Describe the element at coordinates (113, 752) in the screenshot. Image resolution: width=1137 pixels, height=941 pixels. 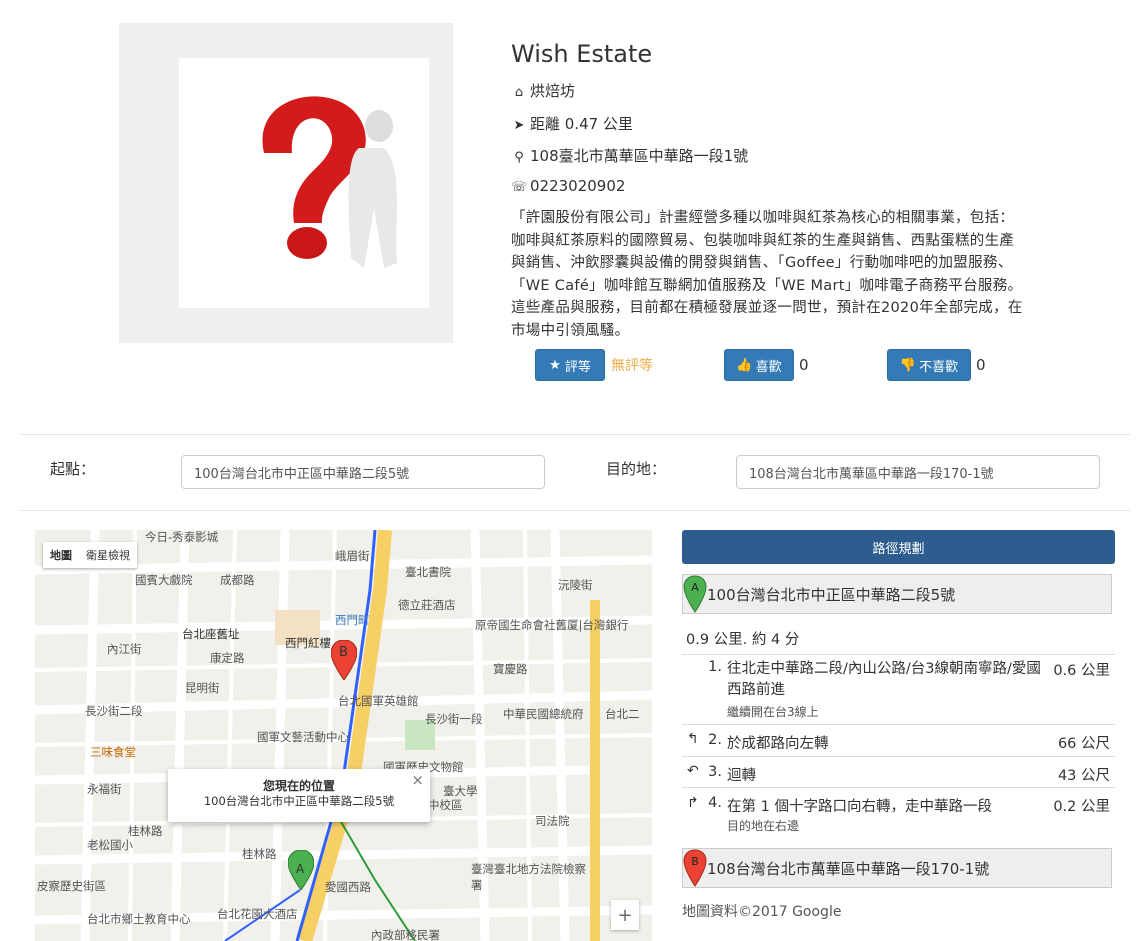
I see `map-label: 三味食堂` at that location.